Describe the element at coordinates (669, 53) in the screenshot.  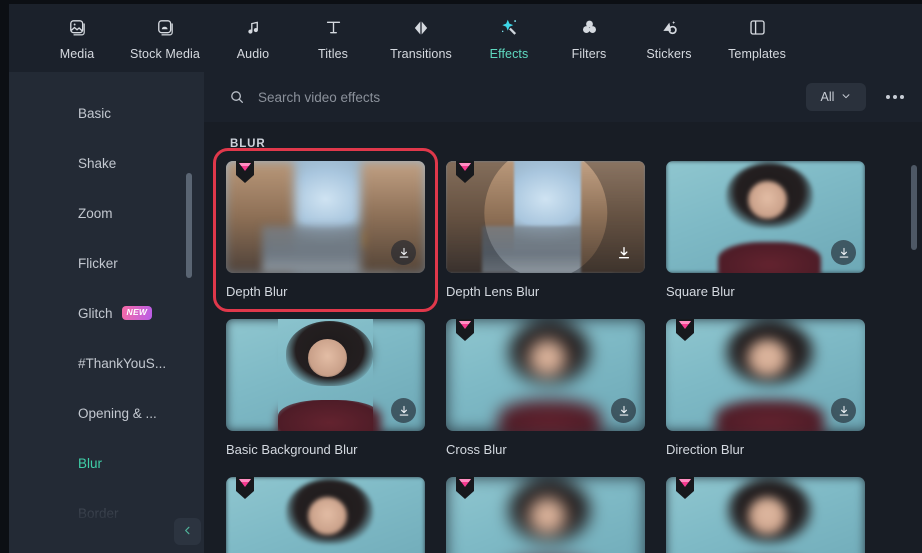
I see `tab-label: Stickers` at that location.